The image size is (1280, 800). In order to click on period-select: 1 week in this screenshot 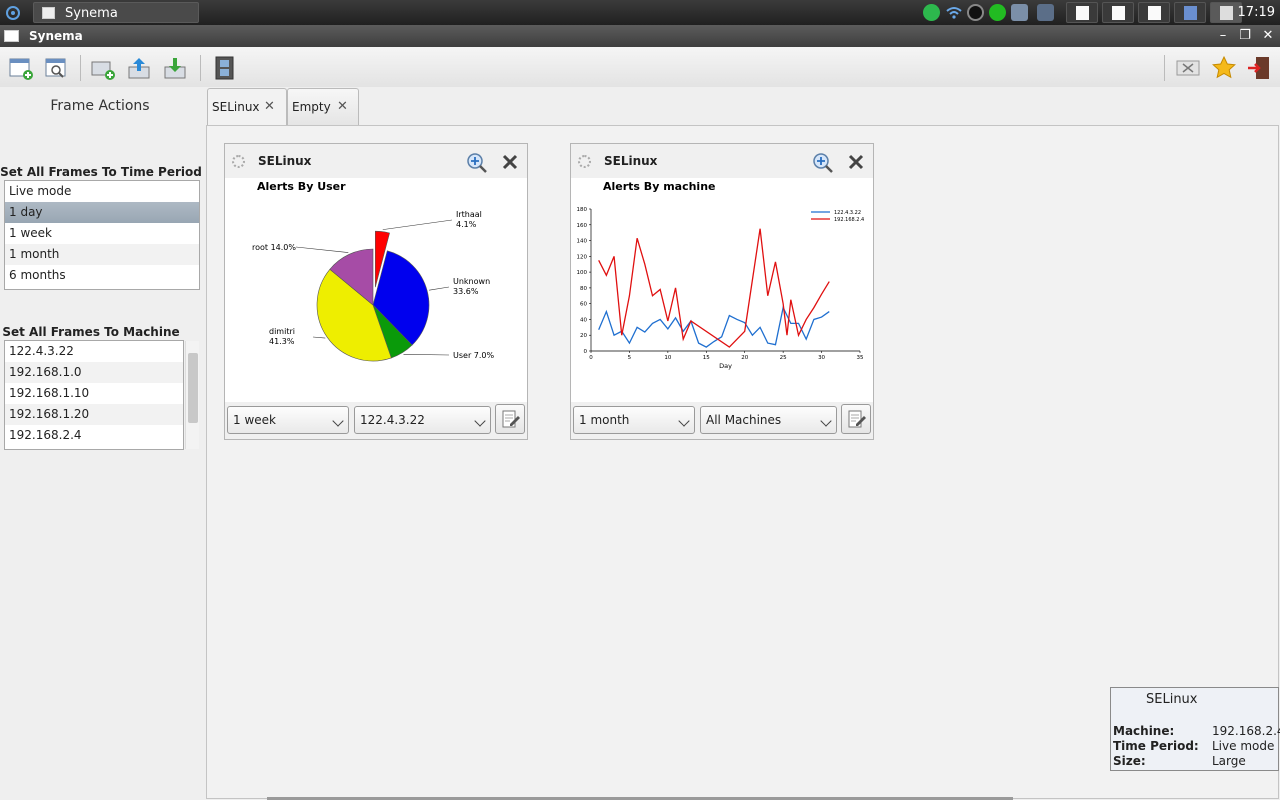, I will do `click(288, 420)`.